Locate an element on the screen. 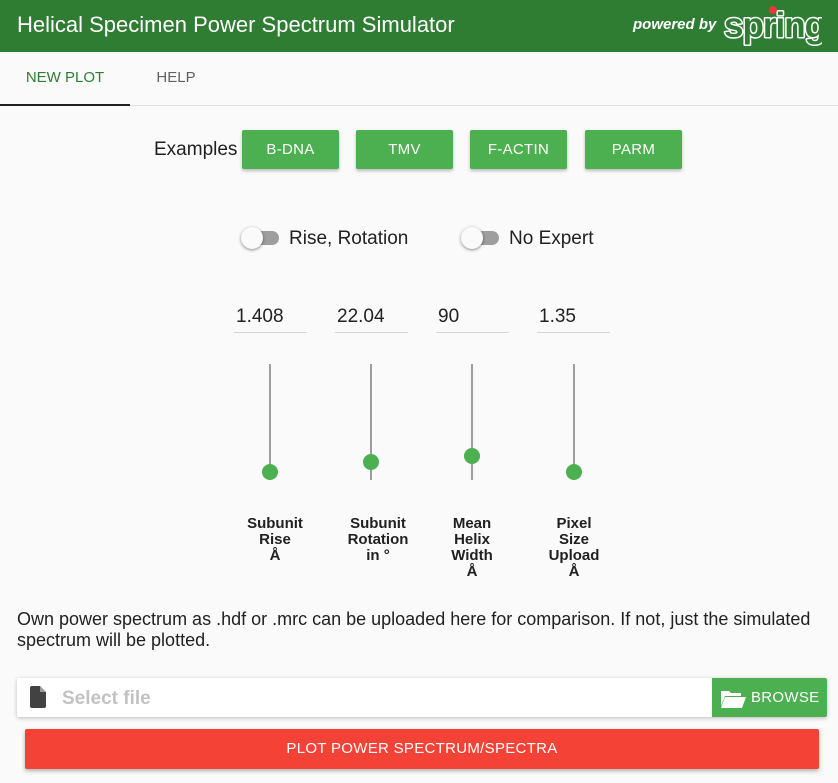  label-line: Rise is located at coordinates (275, 539).